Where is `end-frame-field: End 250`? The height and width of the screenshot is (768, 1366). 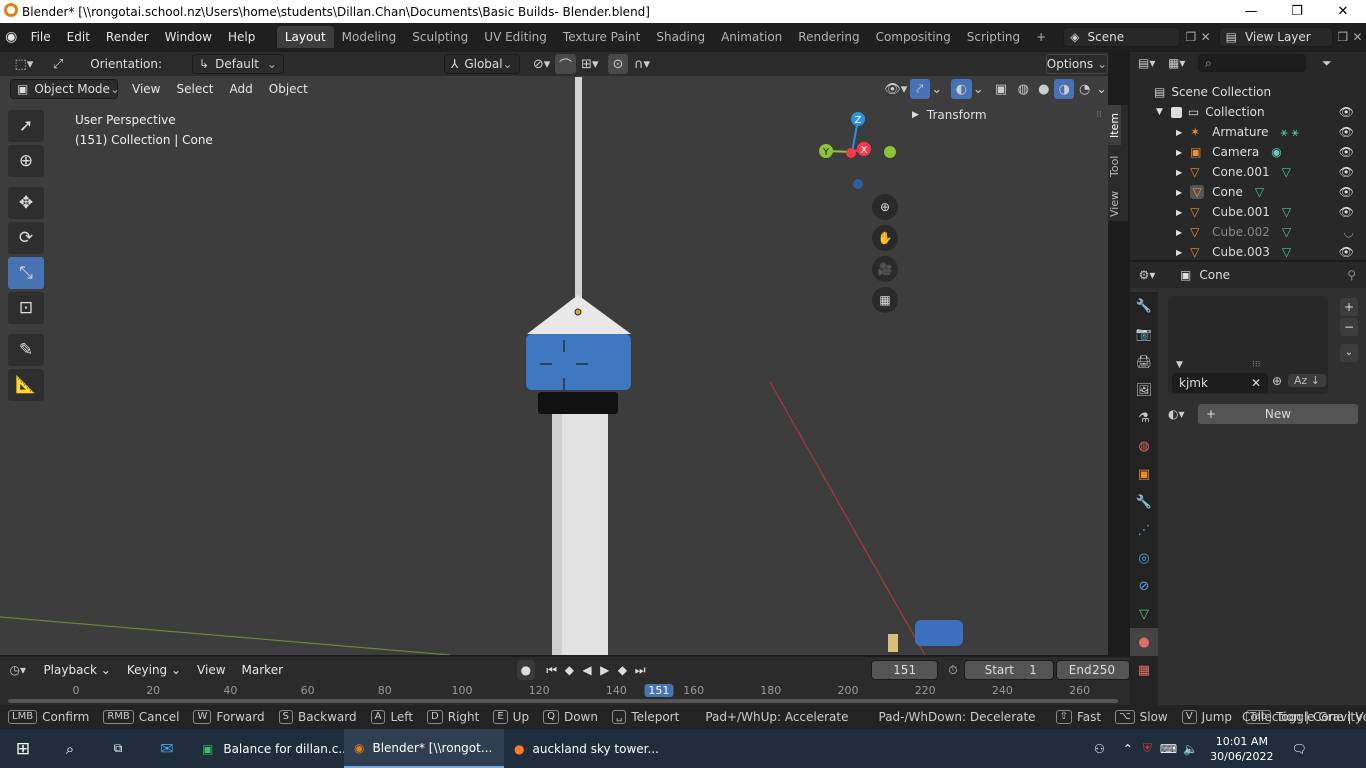 end-frame-field: End 250 is located at coordinates (1092, 670).